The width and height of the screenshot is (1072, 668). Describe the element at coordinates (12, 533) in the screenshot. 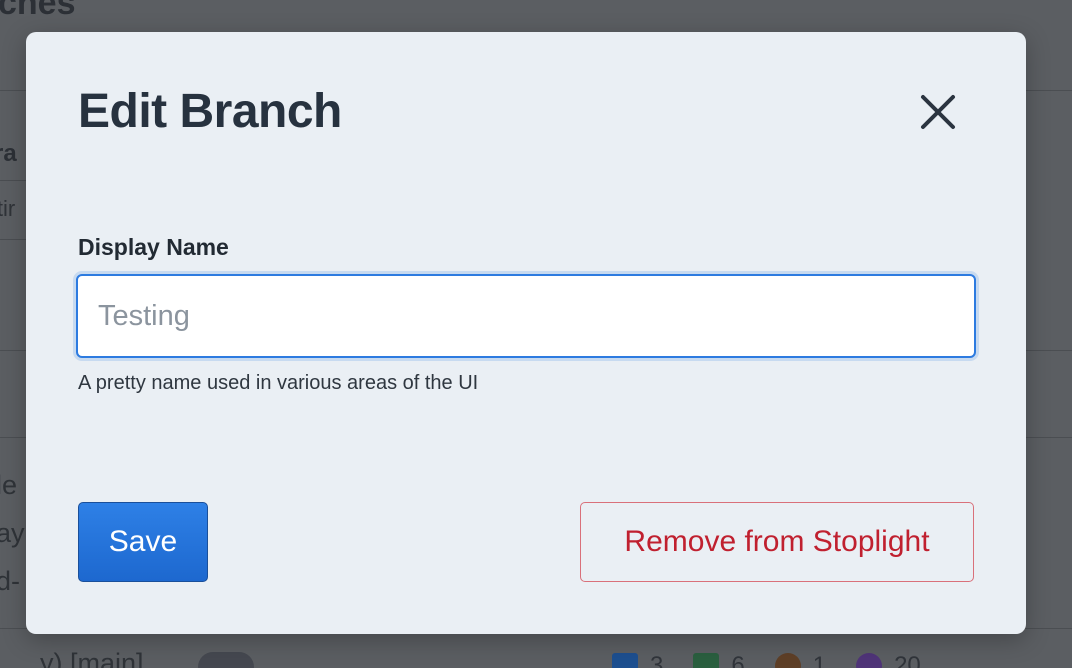

I see `background-list-fragment: ay` at that location.